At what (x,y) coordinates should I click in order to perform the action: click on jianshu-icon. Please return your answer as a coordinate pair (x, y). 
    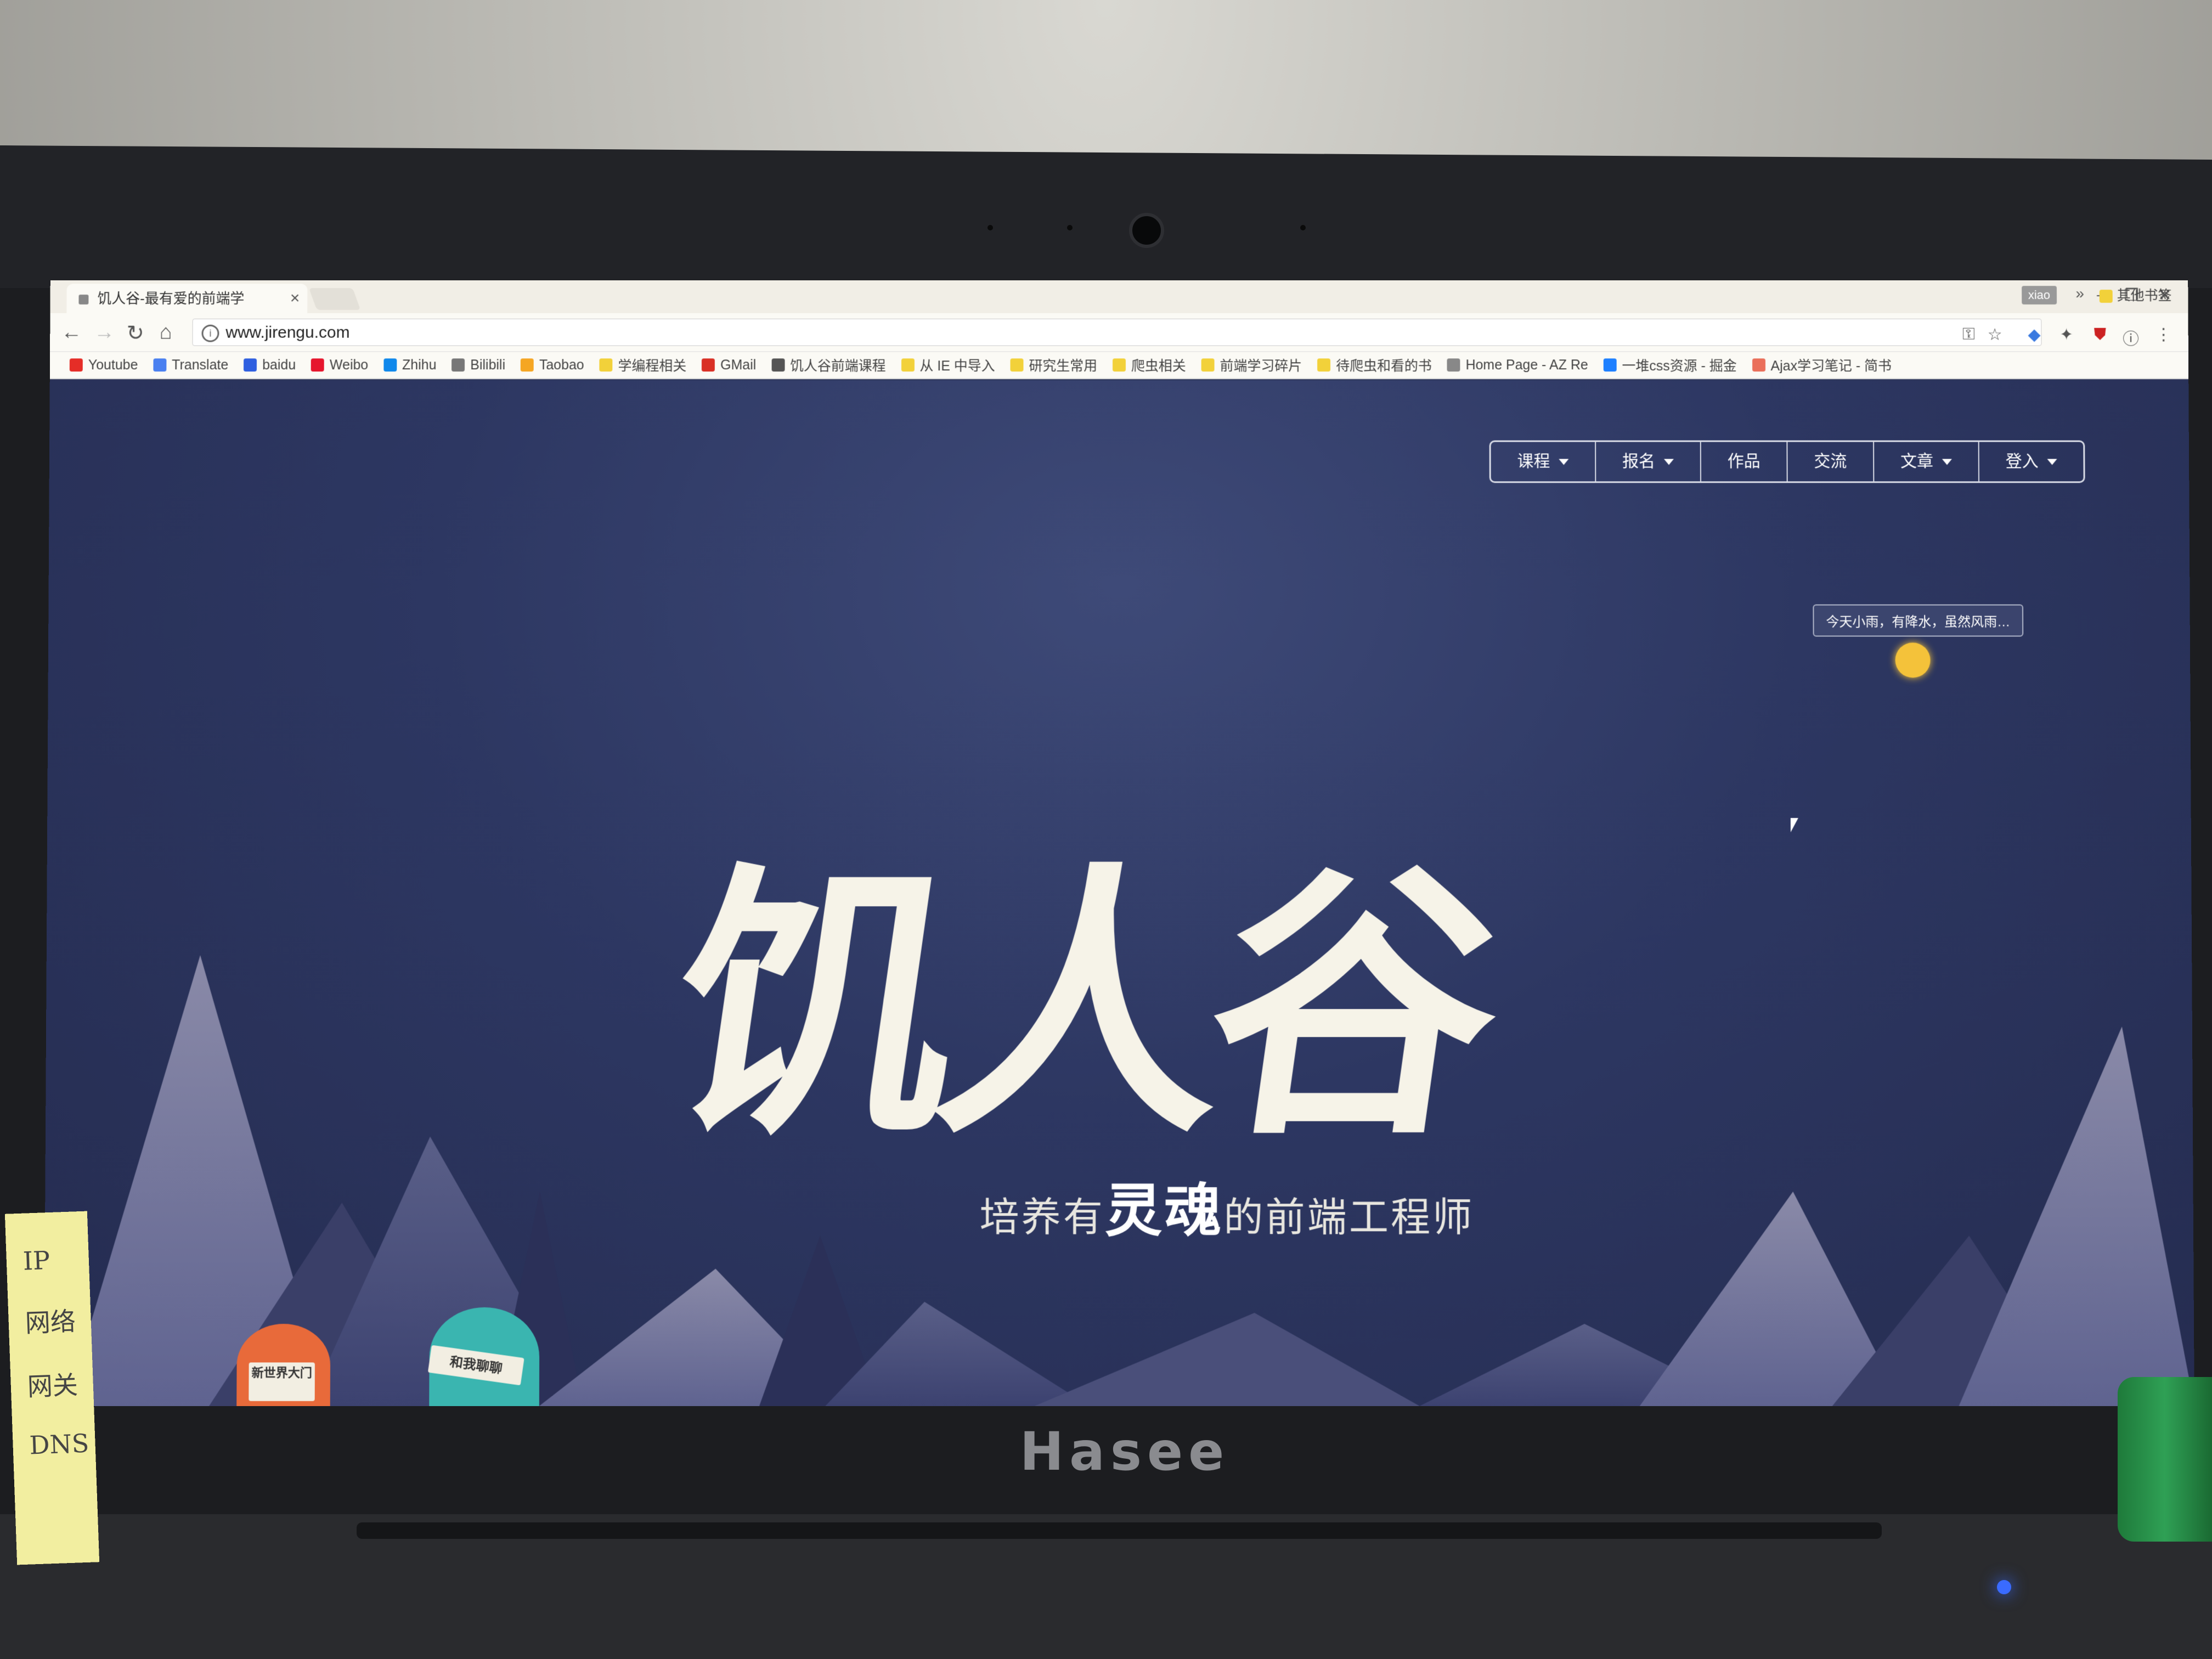
    Looking at the image, I should click on (1758, 365).